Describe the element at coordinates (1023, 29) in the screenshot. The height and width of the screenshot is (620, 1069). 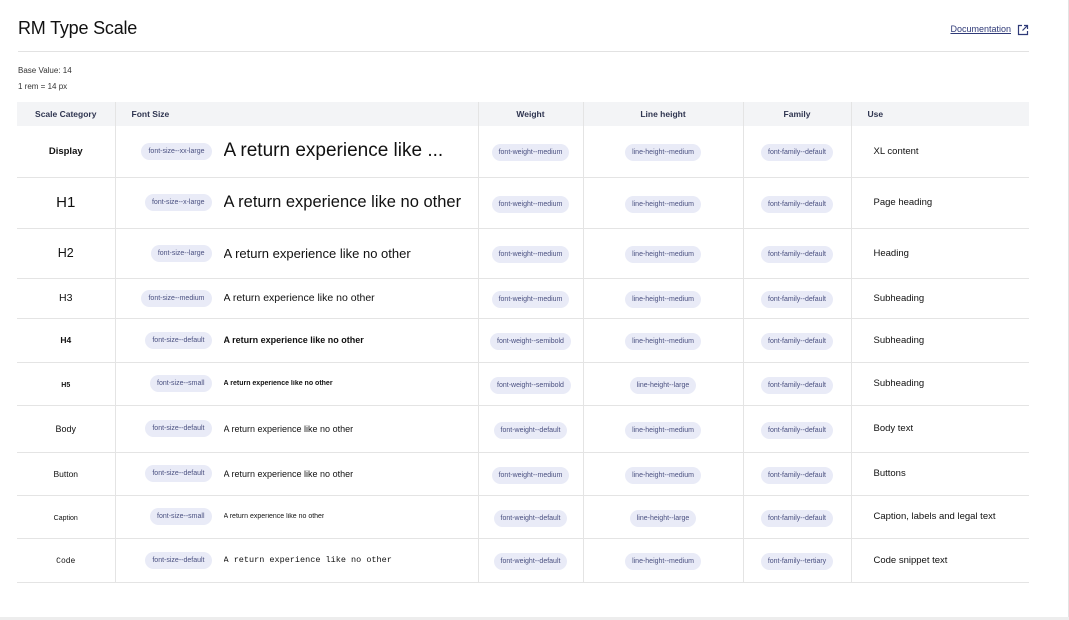
I see `external-link-icon` at that location.